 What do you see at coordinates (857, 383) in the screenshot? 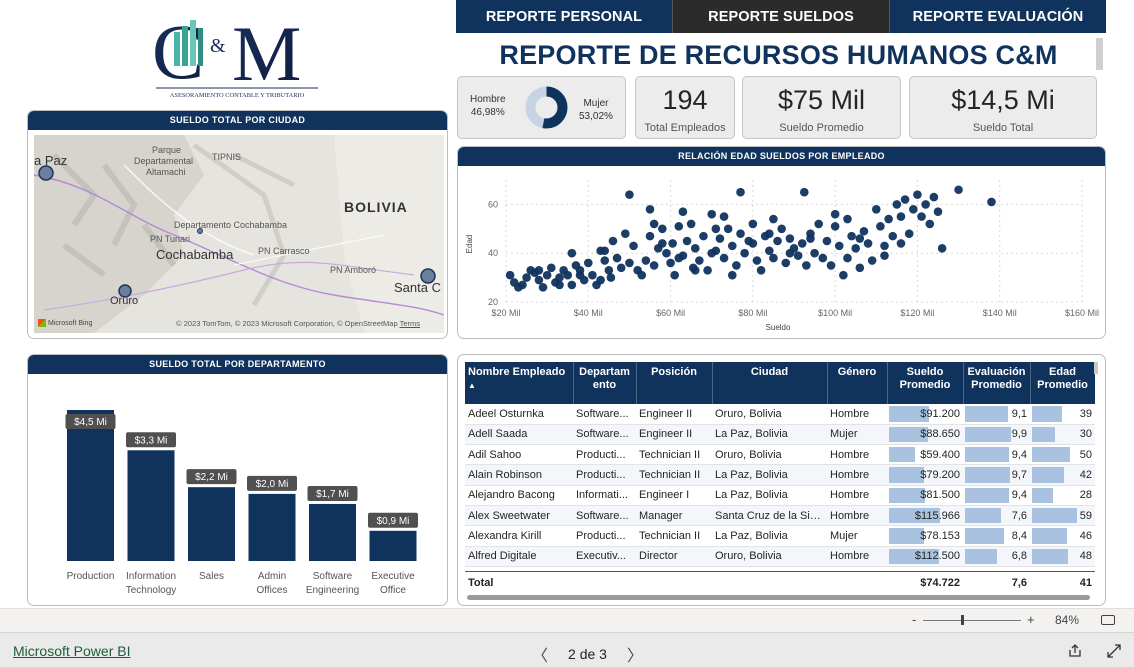
I see `col-genero: Género` at bounding box center [857, 383].